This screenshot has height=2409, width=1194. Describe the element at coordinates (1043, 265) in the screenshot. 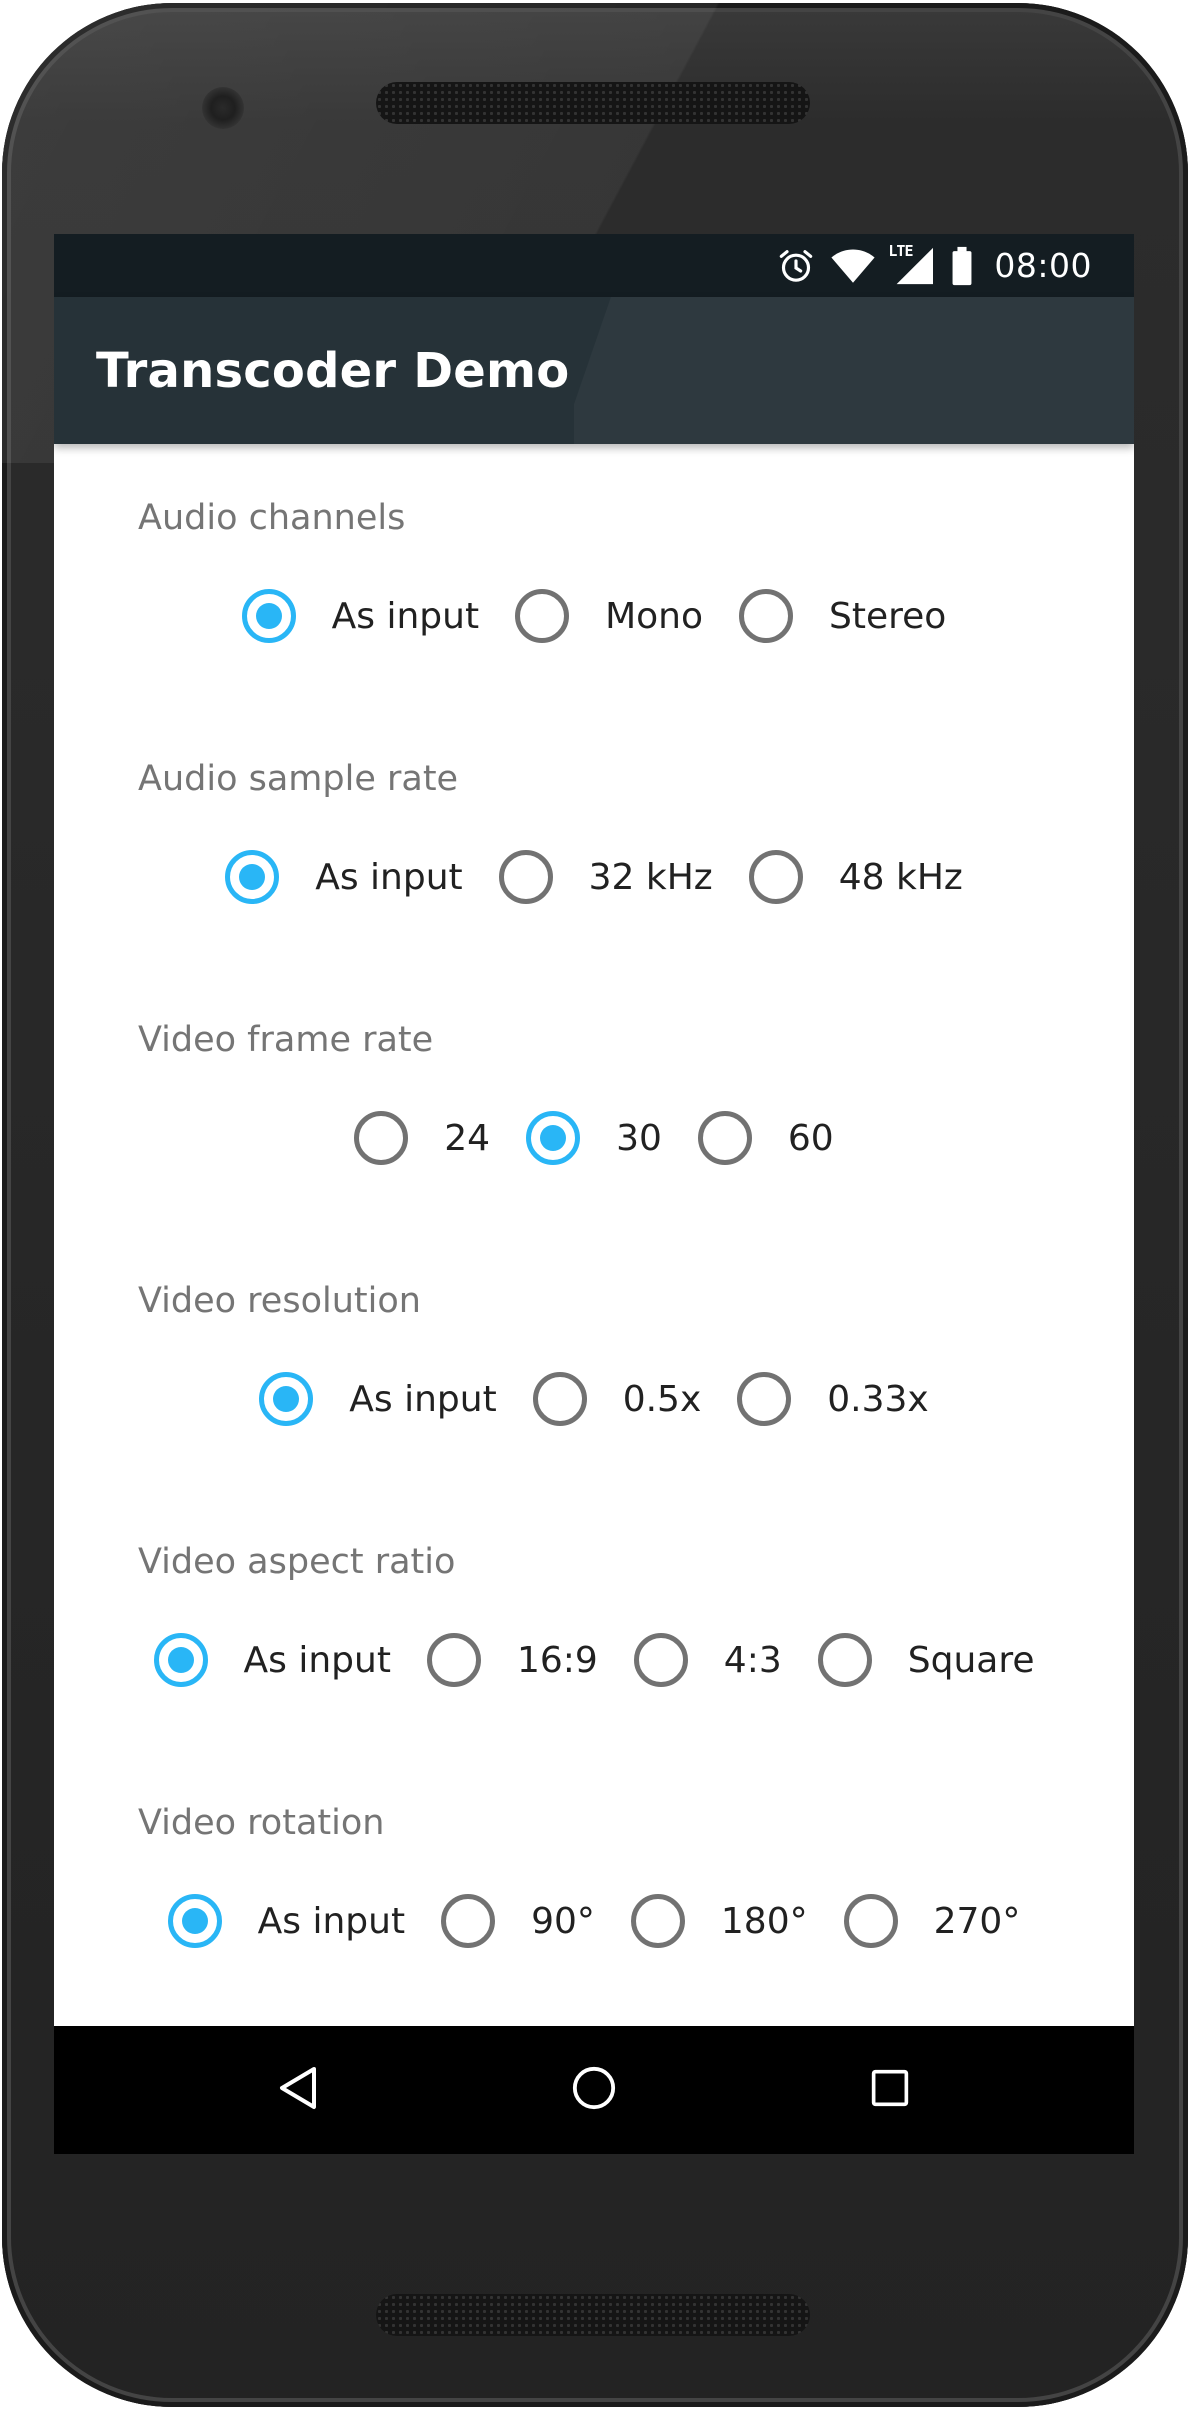

I see `status-clock: 08:00` at that location.